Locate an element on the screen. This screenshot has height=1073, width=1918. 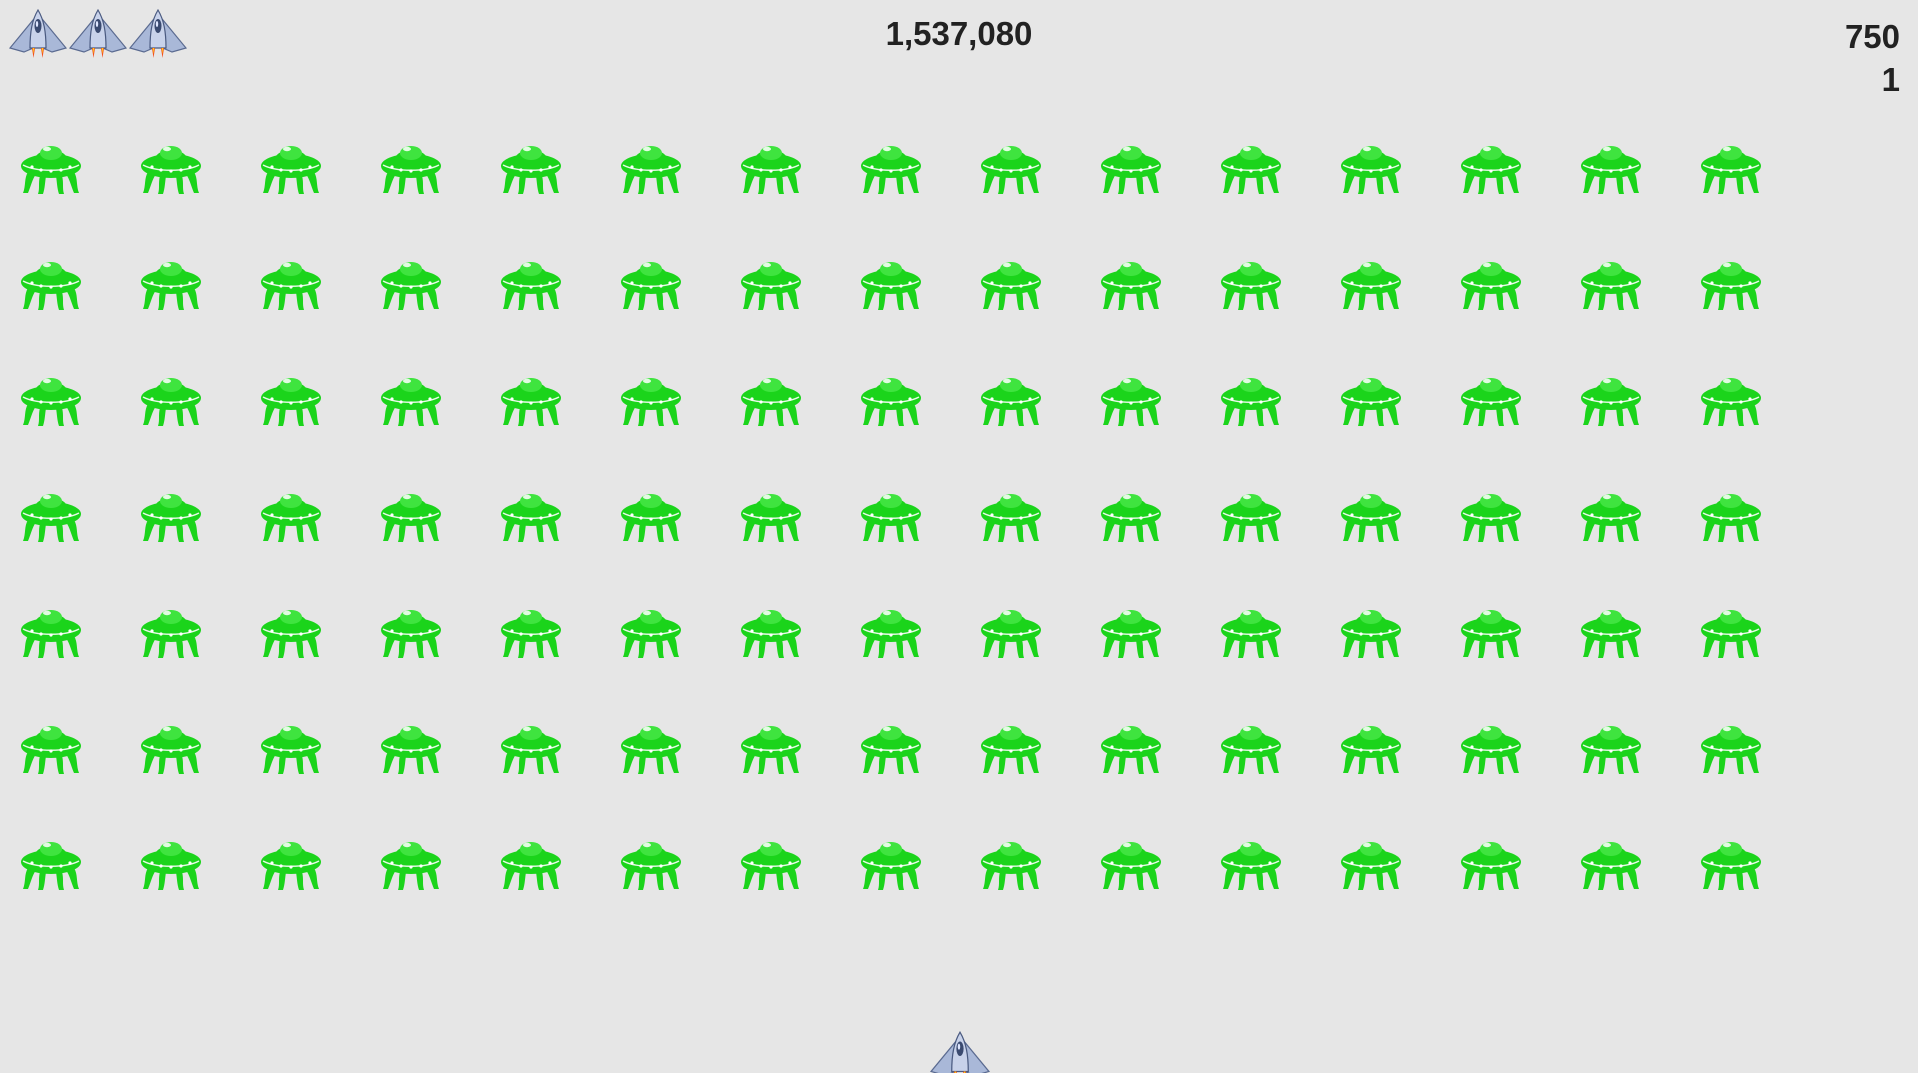
player-spaceship-icon is located at coordinates (960, 1051).